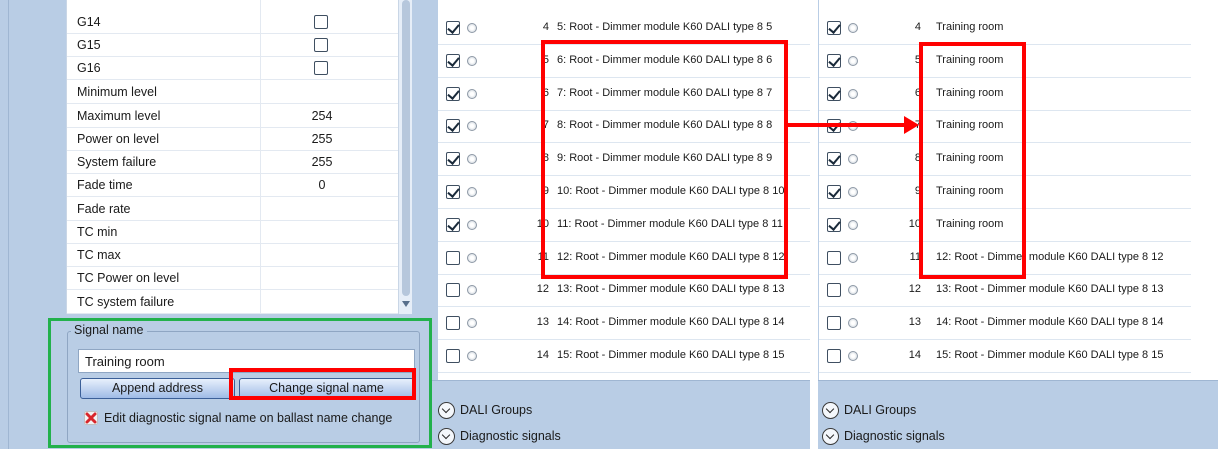 Image resolution: width=1218 pixels, height=449 pixels. Describe the element at coordinates (126, 302) in the screenshot. I see `property-name: TC system failure` at that location.